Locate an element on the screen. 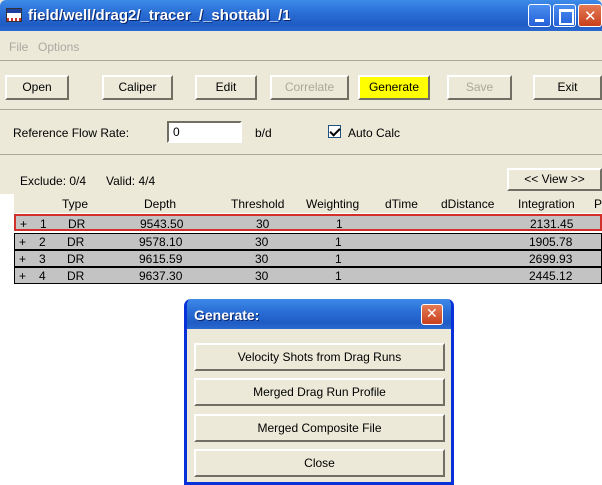  row-depth: 9637.30 is located at coordinates (161, 276).